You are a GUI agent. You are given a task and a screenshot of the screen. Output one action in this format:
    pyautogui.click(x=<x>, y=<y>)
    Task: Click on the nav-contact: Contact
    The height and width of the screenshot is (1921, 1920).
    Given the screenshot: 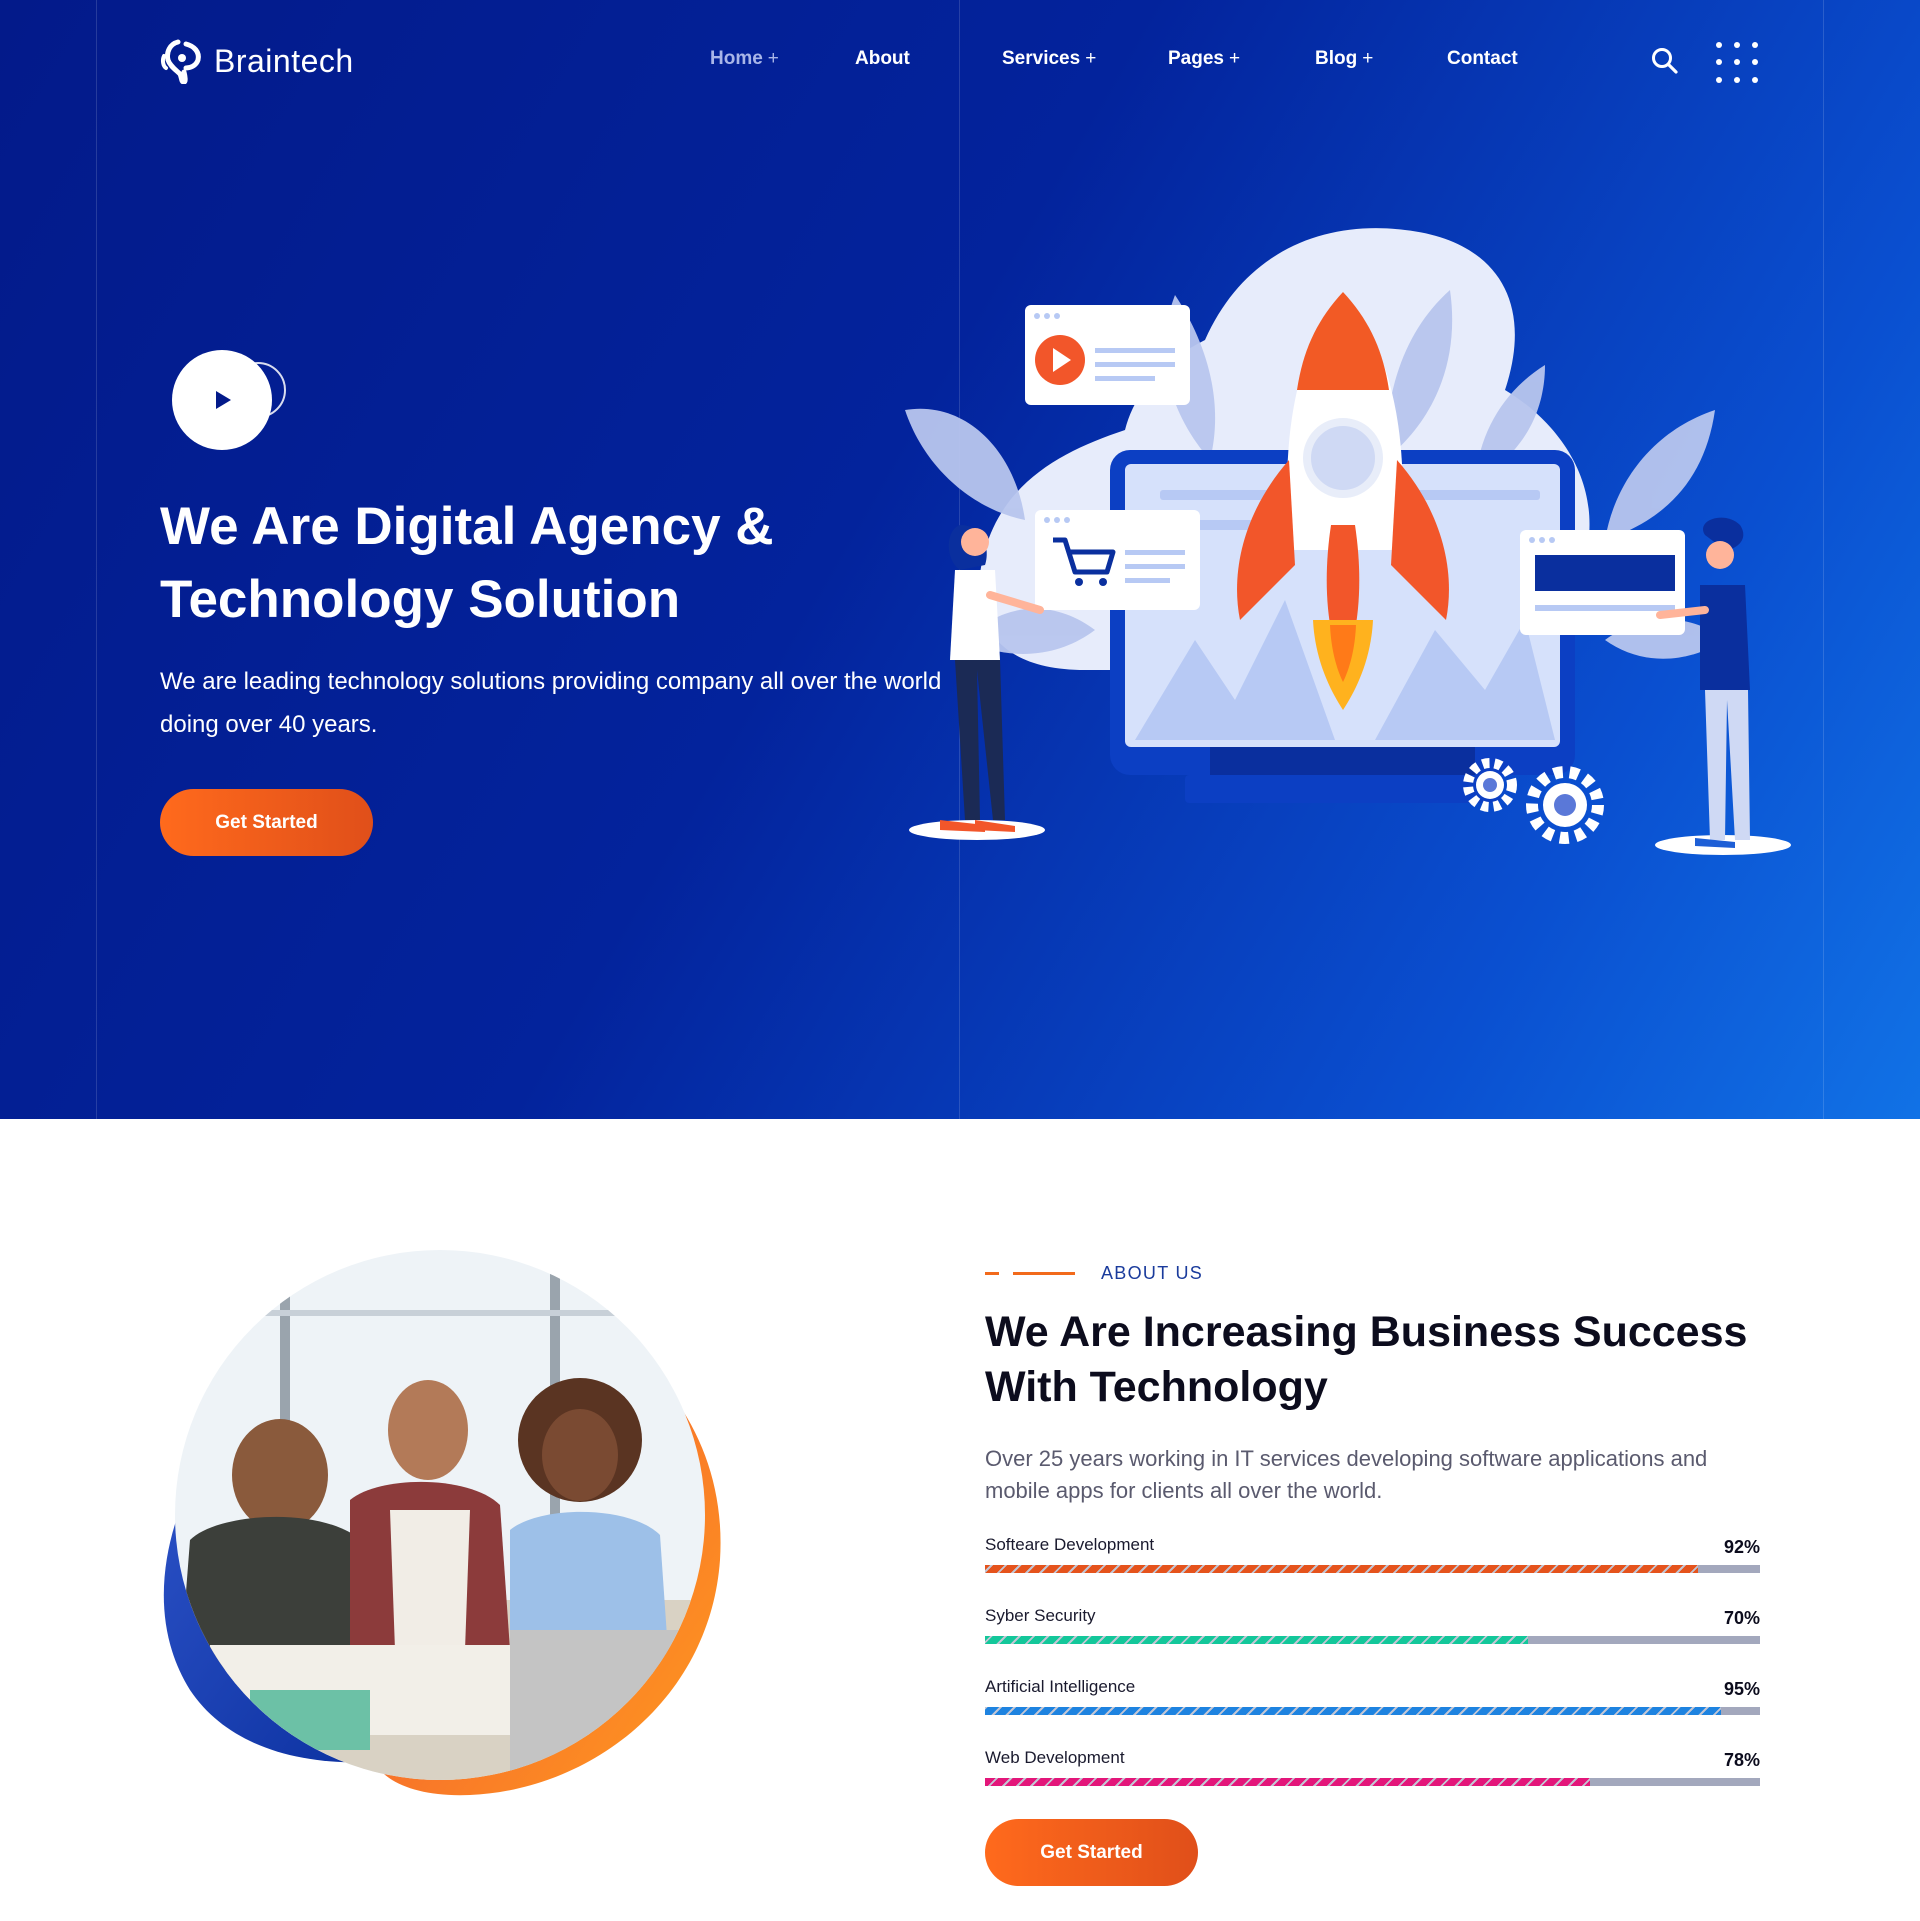 What is the action you would take?
    pyautogui.click(x=1482, y=59)
    